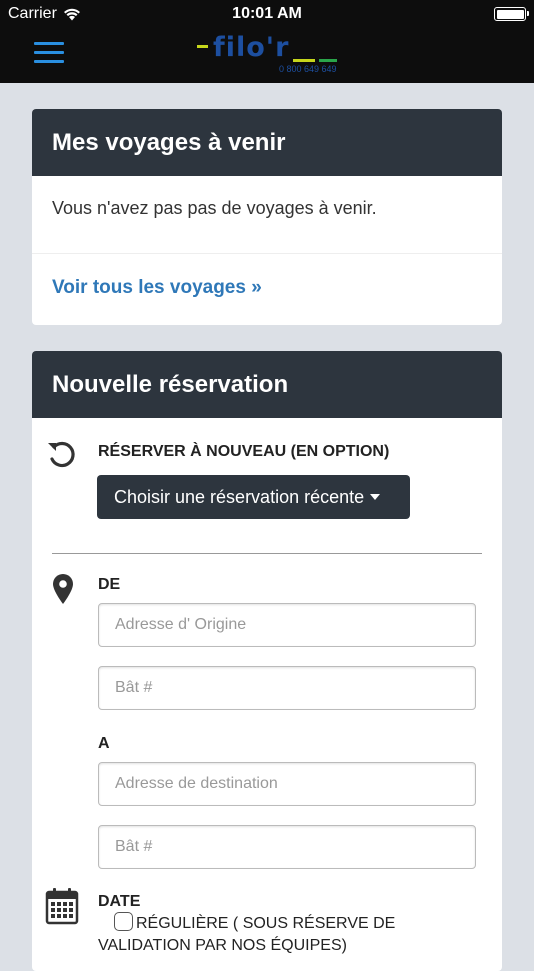 The width and height of the screenshot is (534, 971). Describe the element at coordinates (267, 384) in the screenshot. I see `new-booking-title: Nouvelle réservation` at that location.